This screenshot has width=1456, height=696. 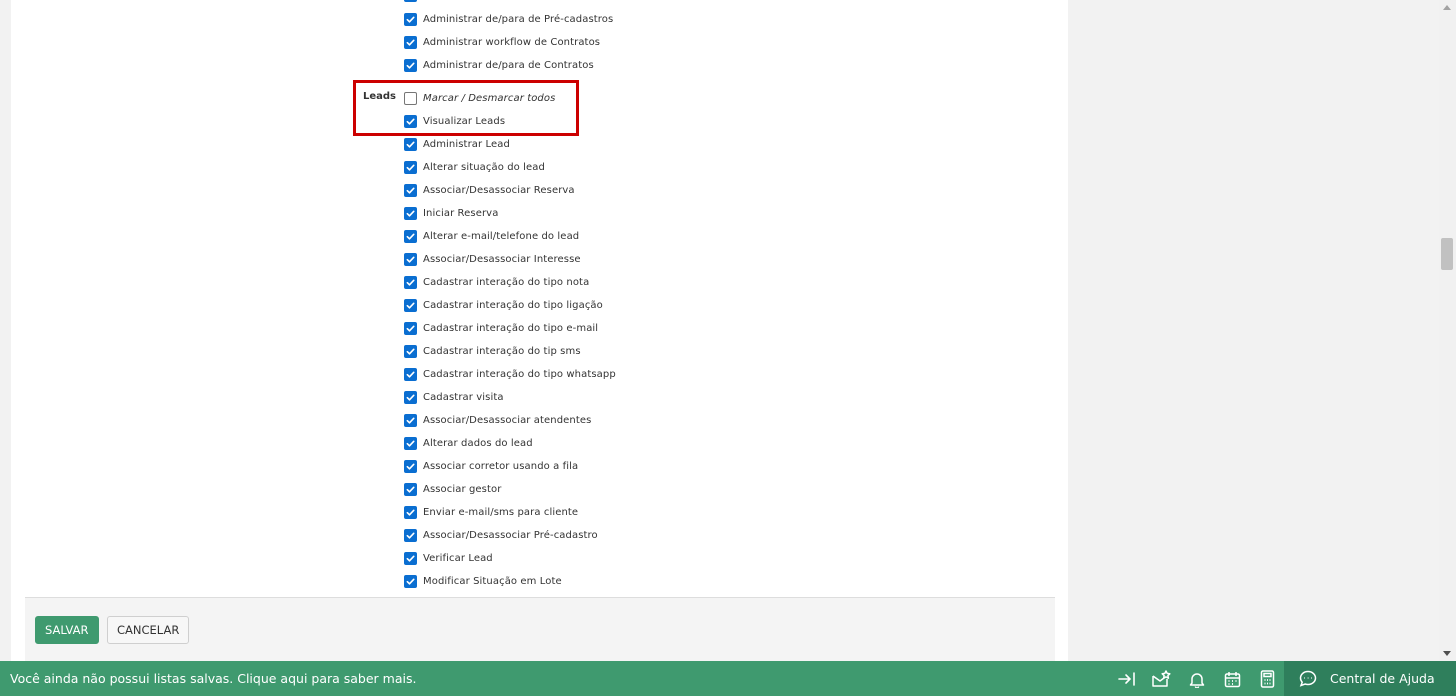 What do you see at coordinates (1308, 679) in the screenshot?
I see `chat-help-icon` at bounding box center [1308, 679].